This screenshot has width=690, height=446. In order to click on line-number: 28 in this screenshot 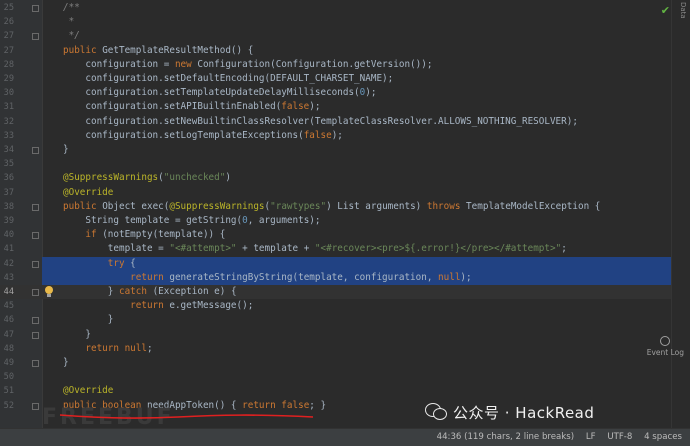, I will do `click(7, 65)`.